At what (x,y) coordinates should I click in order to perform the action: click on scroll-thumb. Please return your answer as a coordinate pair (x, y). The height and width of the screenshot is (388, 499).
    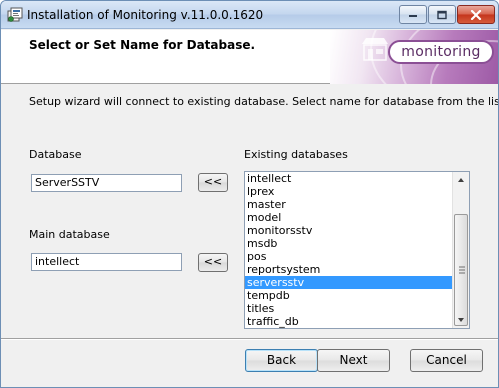
    Looking at the image, I should click on (461, 270).